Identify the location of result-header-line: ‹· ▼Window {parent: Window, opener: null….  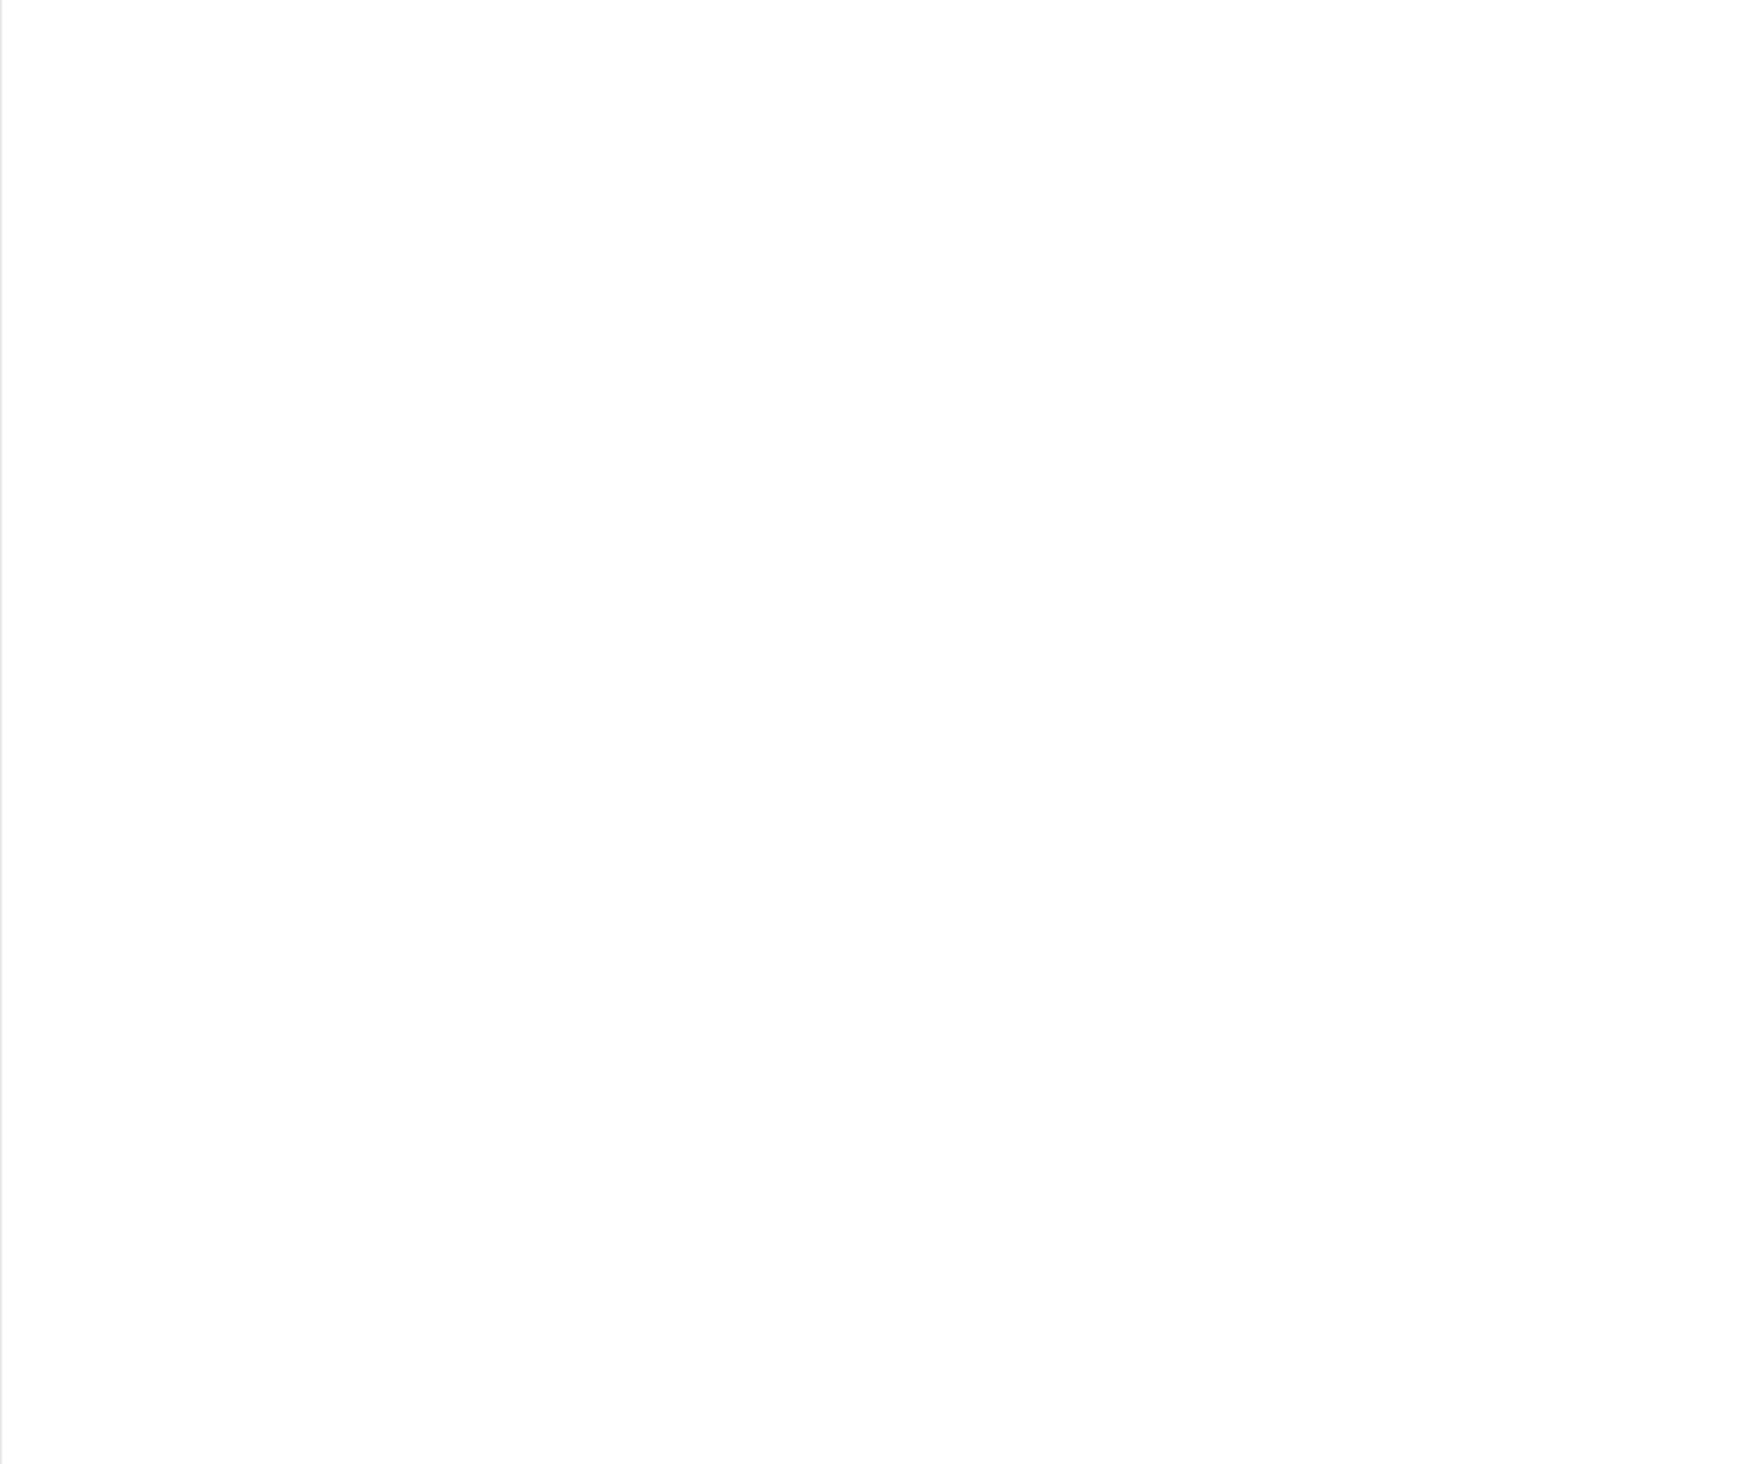
(31, 60).